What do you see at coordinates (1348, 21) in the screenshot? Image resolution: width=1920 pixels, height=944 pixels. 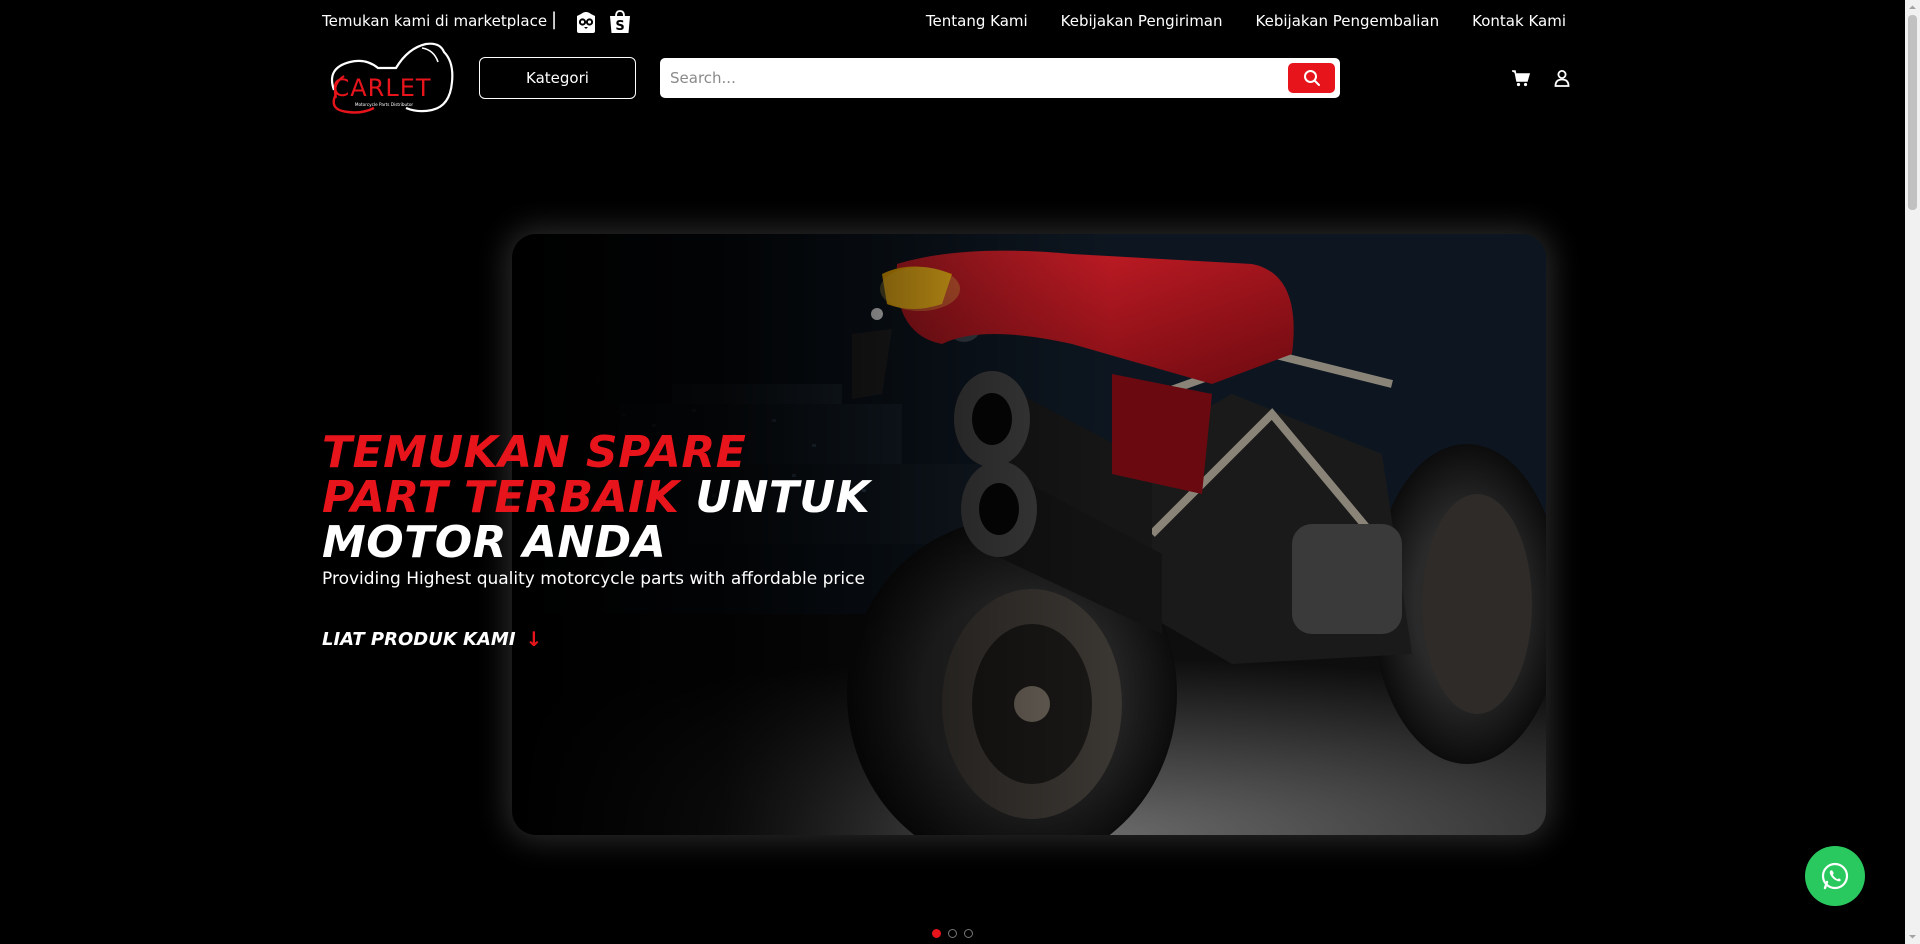 I see `link-kebijakan-pengembalian: Kebijakan Pengembalian` at bounding box center [1348, 21].